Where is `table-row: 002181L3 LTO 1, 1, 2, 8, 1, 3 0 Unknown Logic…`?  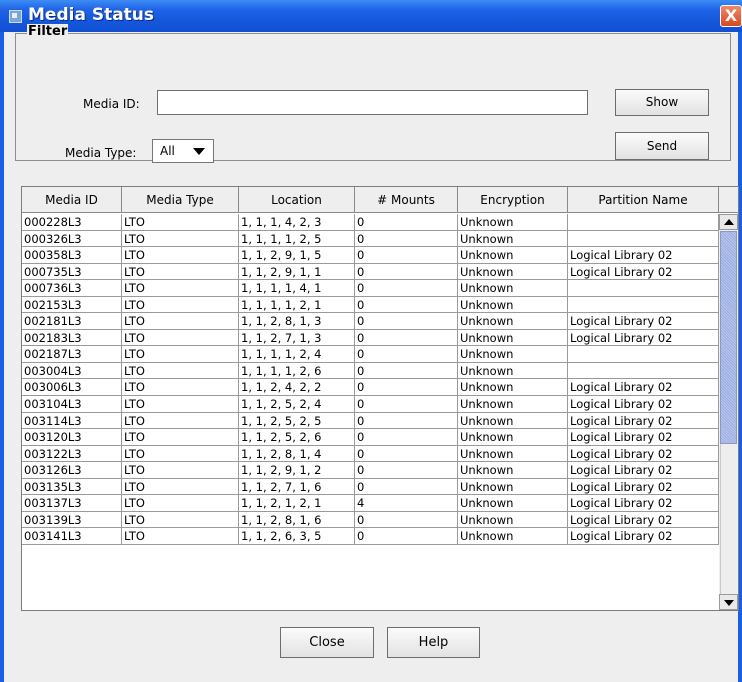 table-row: 002181L3 LTO 1, 1, 2, 8, 1, 3 0 Unknown Logic… is located at coordinates (370, 321).